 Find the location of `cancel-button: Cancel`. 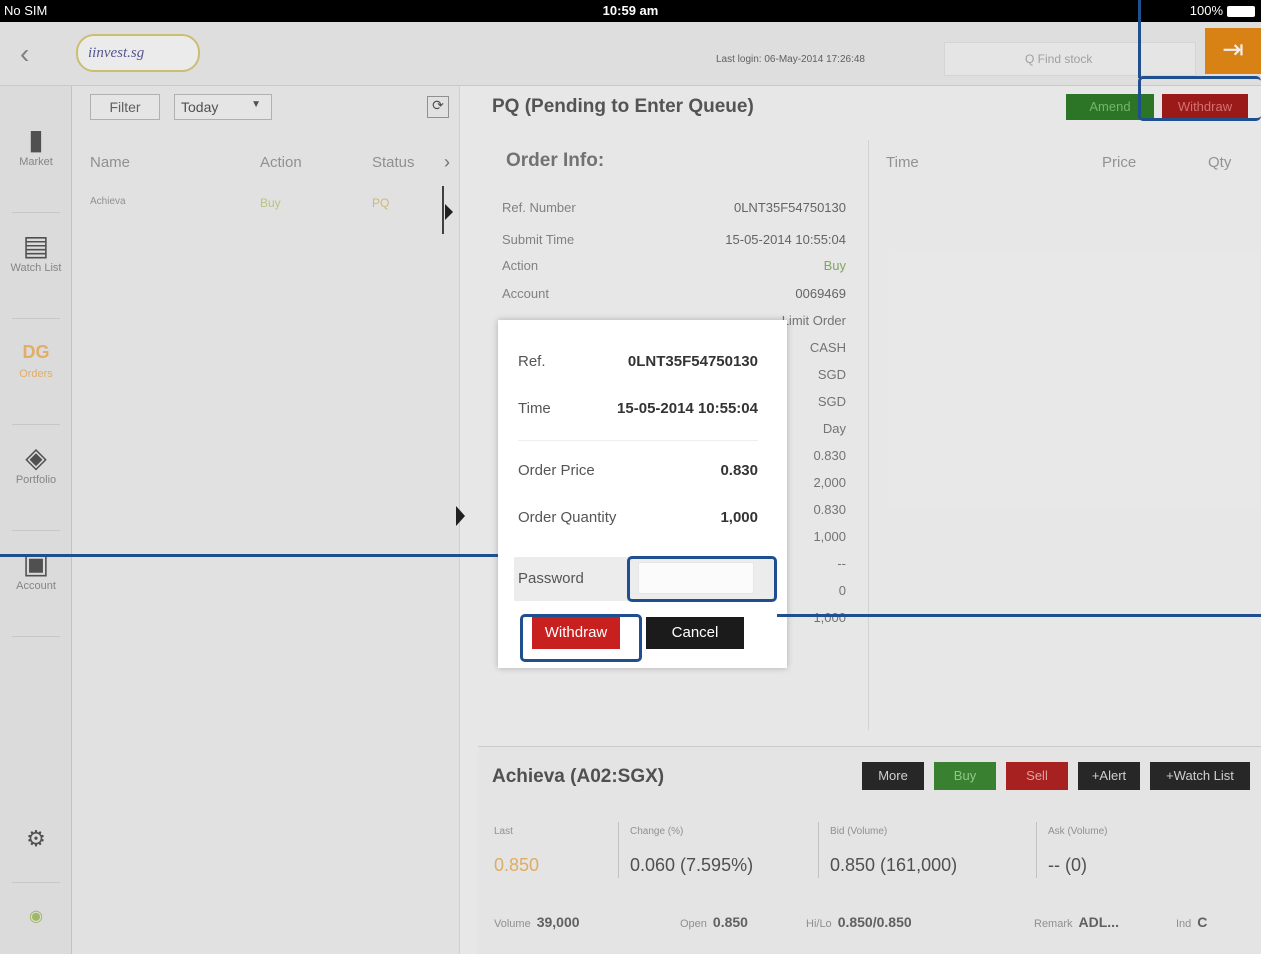

cancel-button: Cancel is located at coordinates (695, 633).